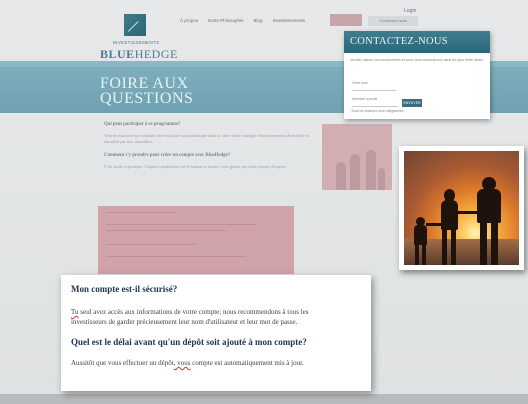  I want to click on answer-text: Aussitôt que vous effectuer un dépôt, so click(122, 363).